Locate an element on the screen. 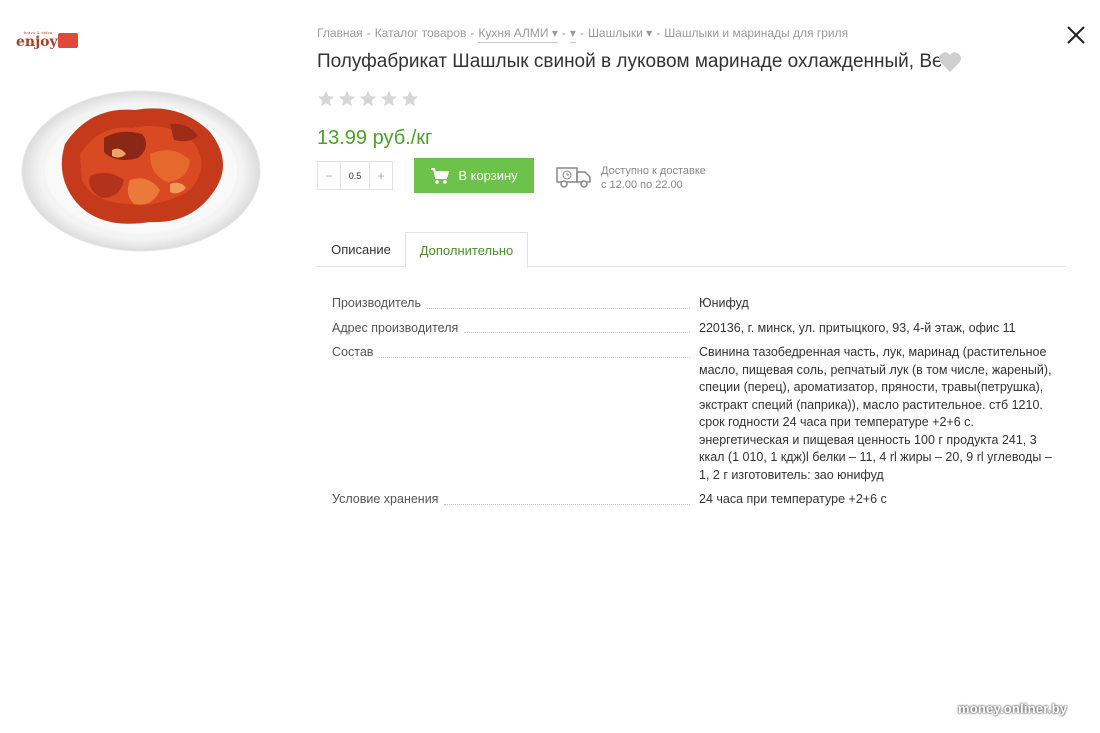 The height and width of the screenshot is (733, 1100). brand-logo: bravo & delka enjoy is located at coordinates (47, 42).